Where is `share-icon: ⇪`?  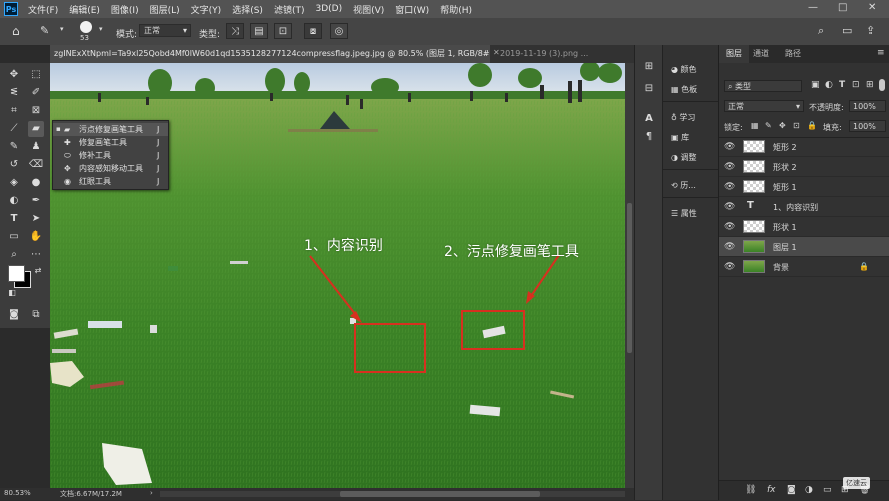
share-icon: ⇪ is located at coordinates (870, 30).